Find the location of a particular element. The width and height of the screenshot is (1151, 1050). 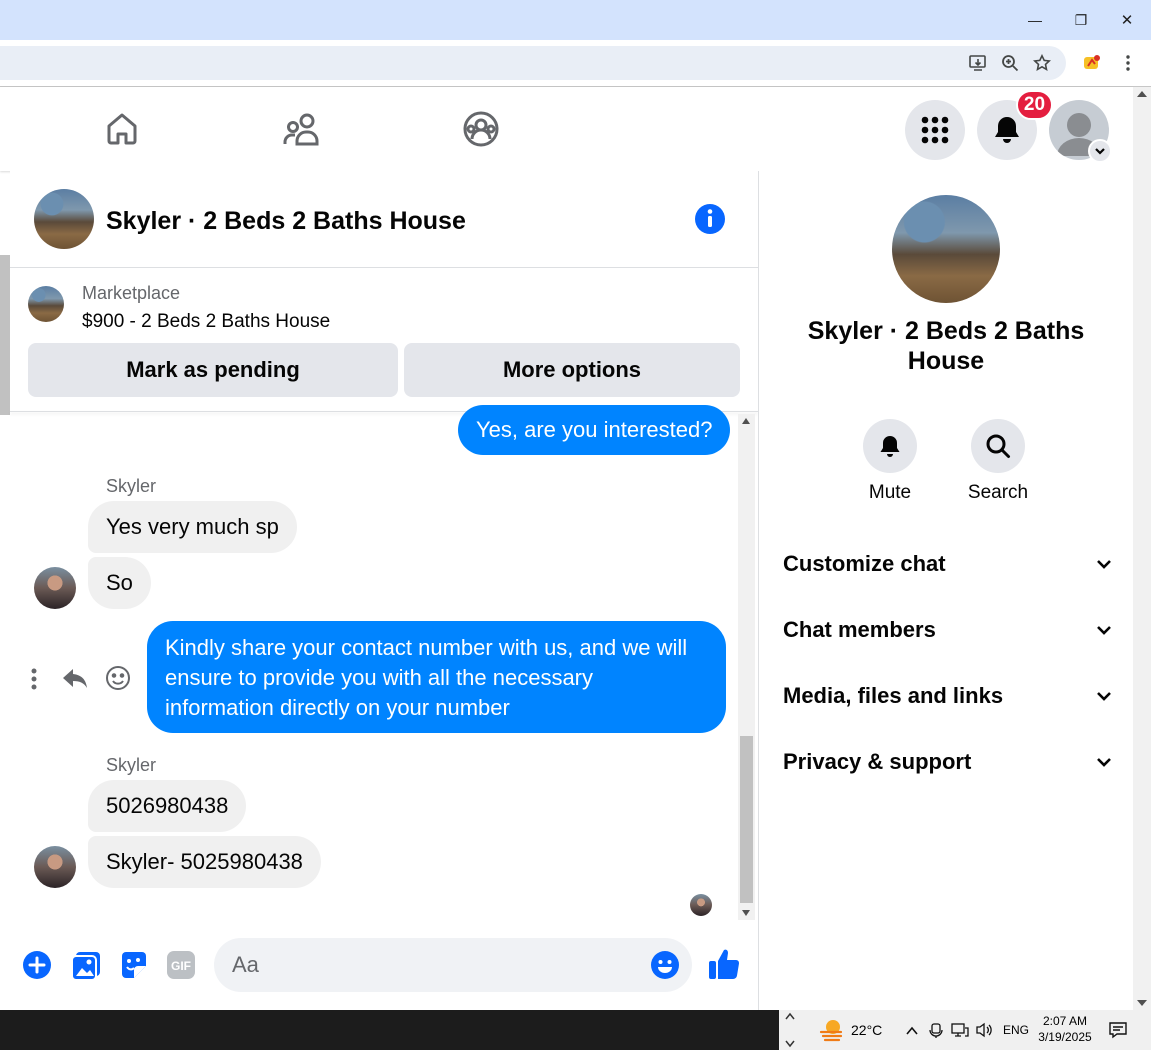

close-window-button: ✕ is located at coordinates (1127, 20).